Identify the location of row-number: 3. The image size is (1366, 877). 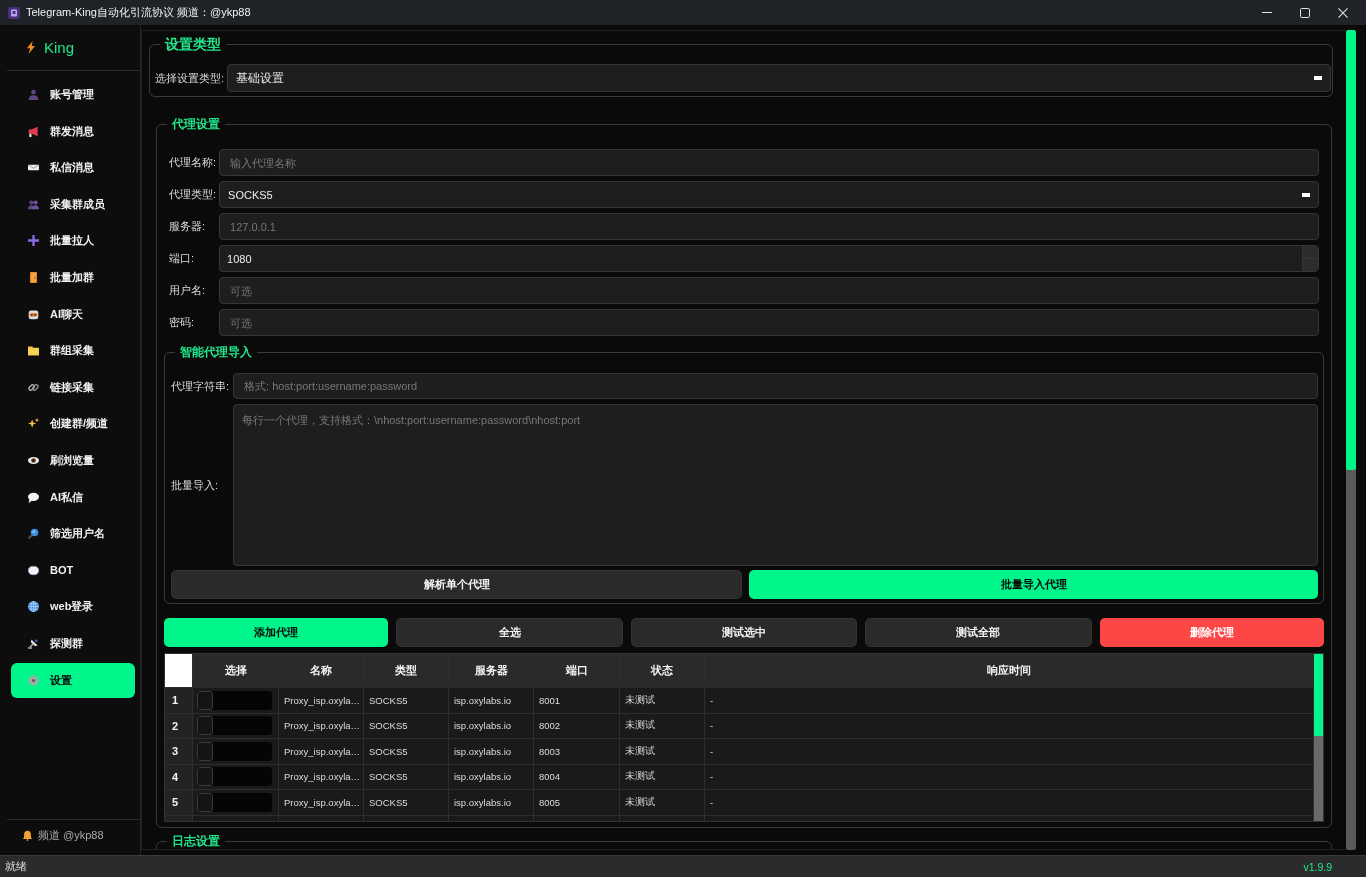
(179, 752).